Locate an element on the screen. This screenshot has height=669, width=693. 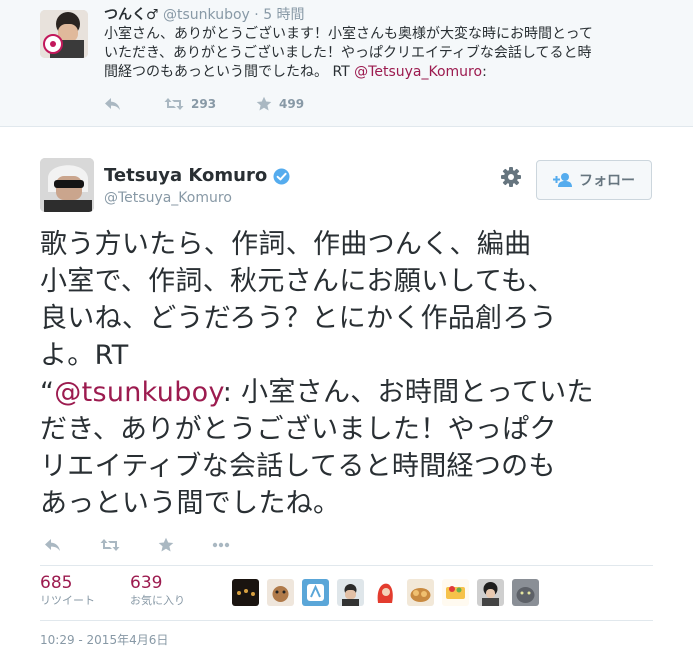
parent-header: つんく♂ @tsunkuboy · 5 時間 is located at coordinates (204, 15).